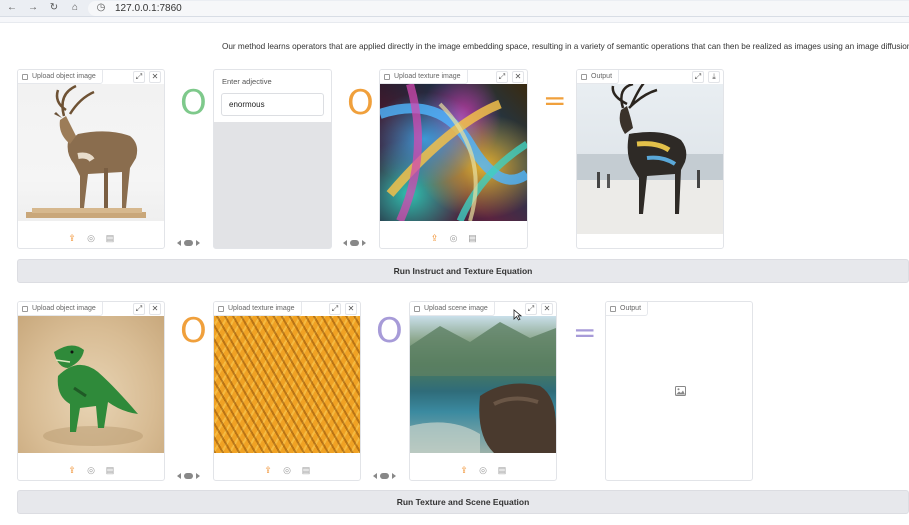  I want to click on row1-operator-1: O, so click(193, 103).